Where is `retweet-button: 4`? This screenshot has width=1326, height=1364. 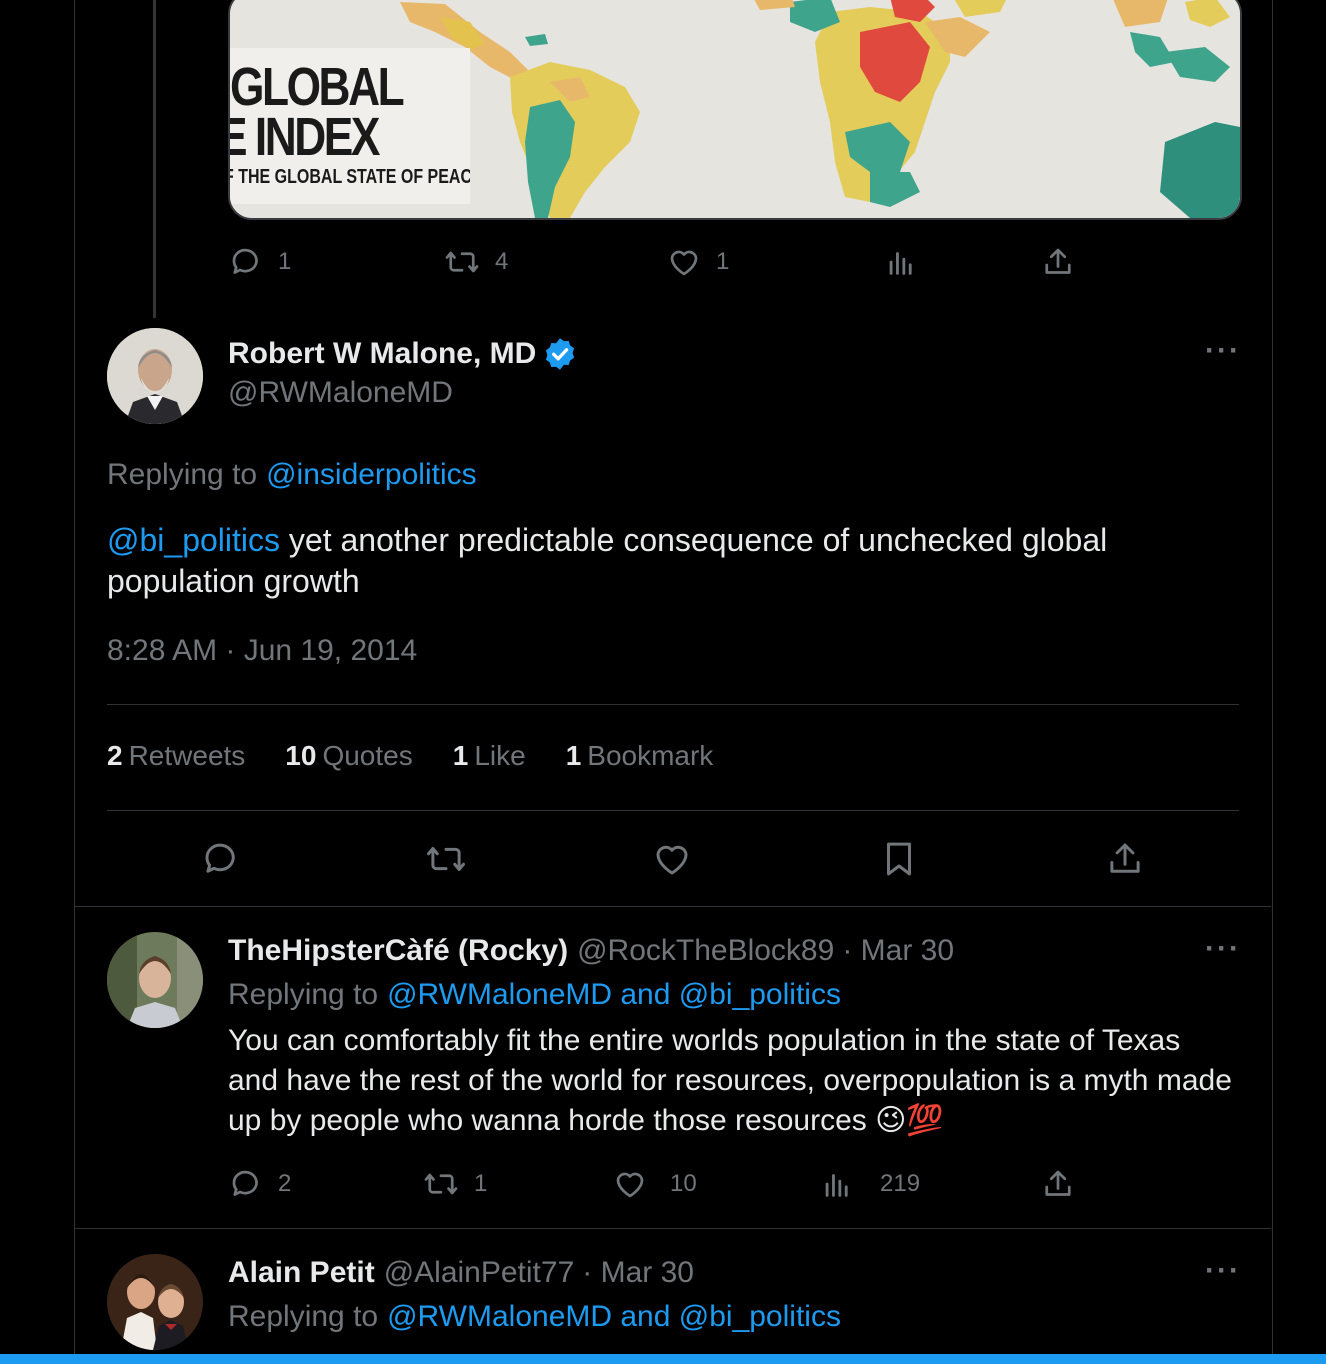 retweet-button: 4 is located at coordinates (475, 262).